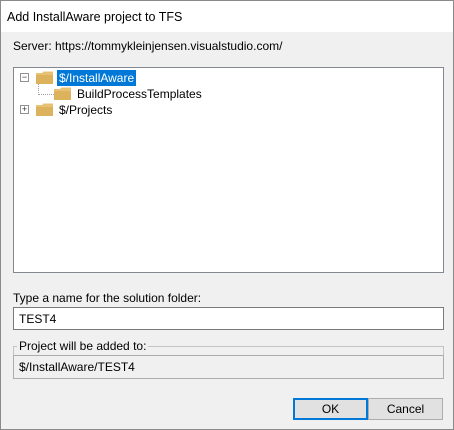 This screenshot has height=430, width=454. I want to click on tree-node-label: $/InstallAware, so click(96, 78).